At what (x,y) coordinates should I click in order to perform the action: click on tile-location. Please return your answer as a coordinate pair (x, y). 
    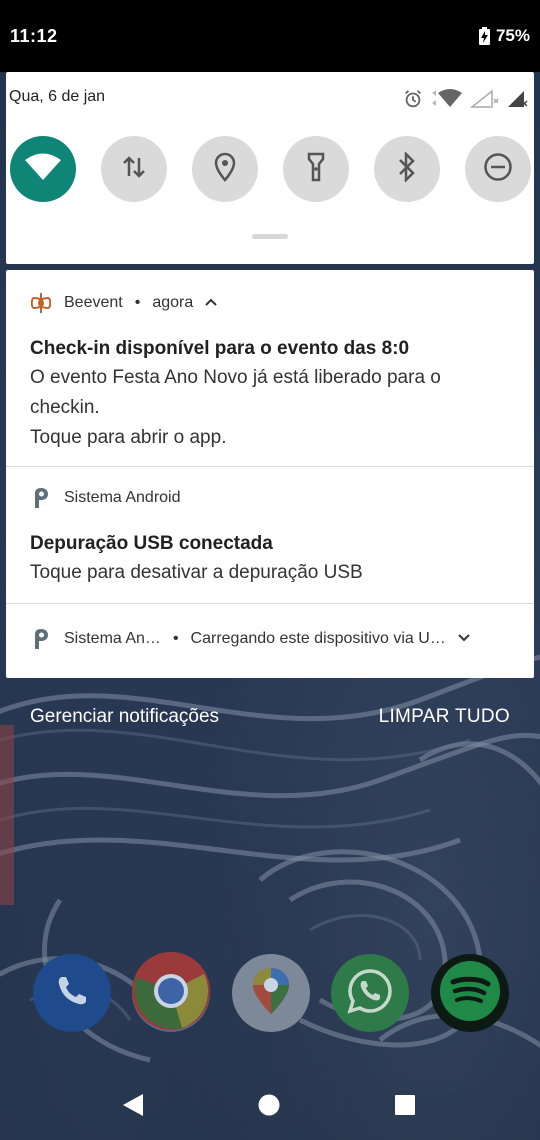
    Looking at the image, I should click on (225, 169).